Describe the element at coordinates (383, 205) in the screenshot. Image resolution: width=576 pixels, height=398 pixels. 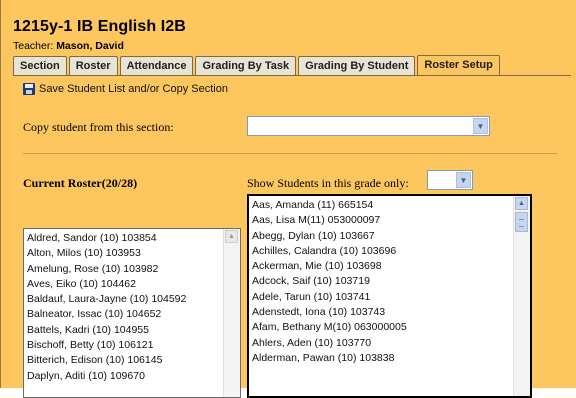
I see `list-item: Aas, Amanda (11) 665154` at that location.